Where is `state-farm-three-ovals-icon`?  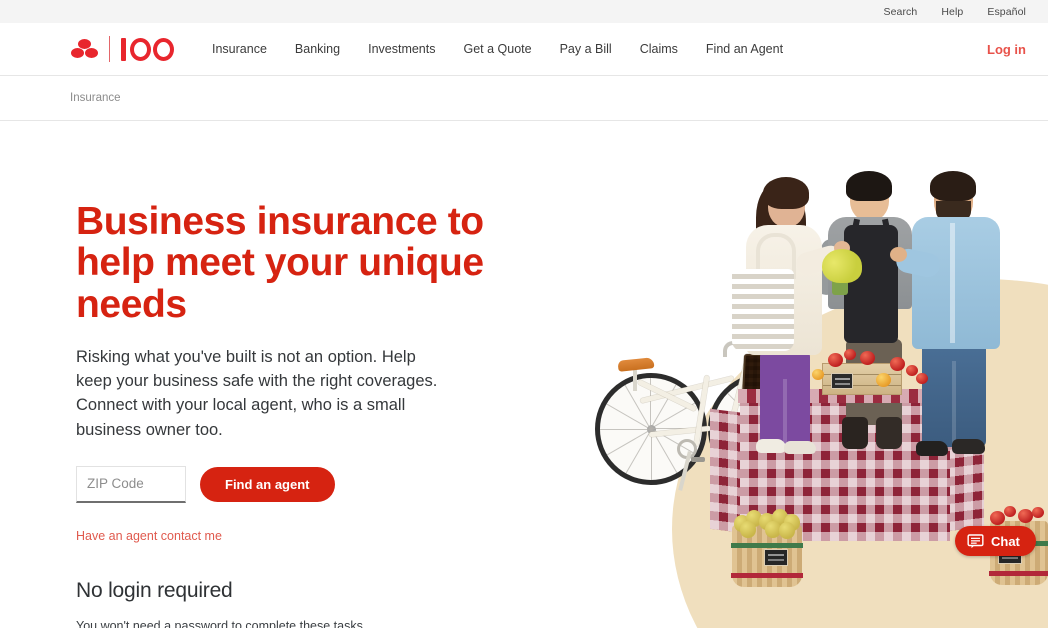 state-farm-three-ovals-icon is located at coordinates (85, 49).